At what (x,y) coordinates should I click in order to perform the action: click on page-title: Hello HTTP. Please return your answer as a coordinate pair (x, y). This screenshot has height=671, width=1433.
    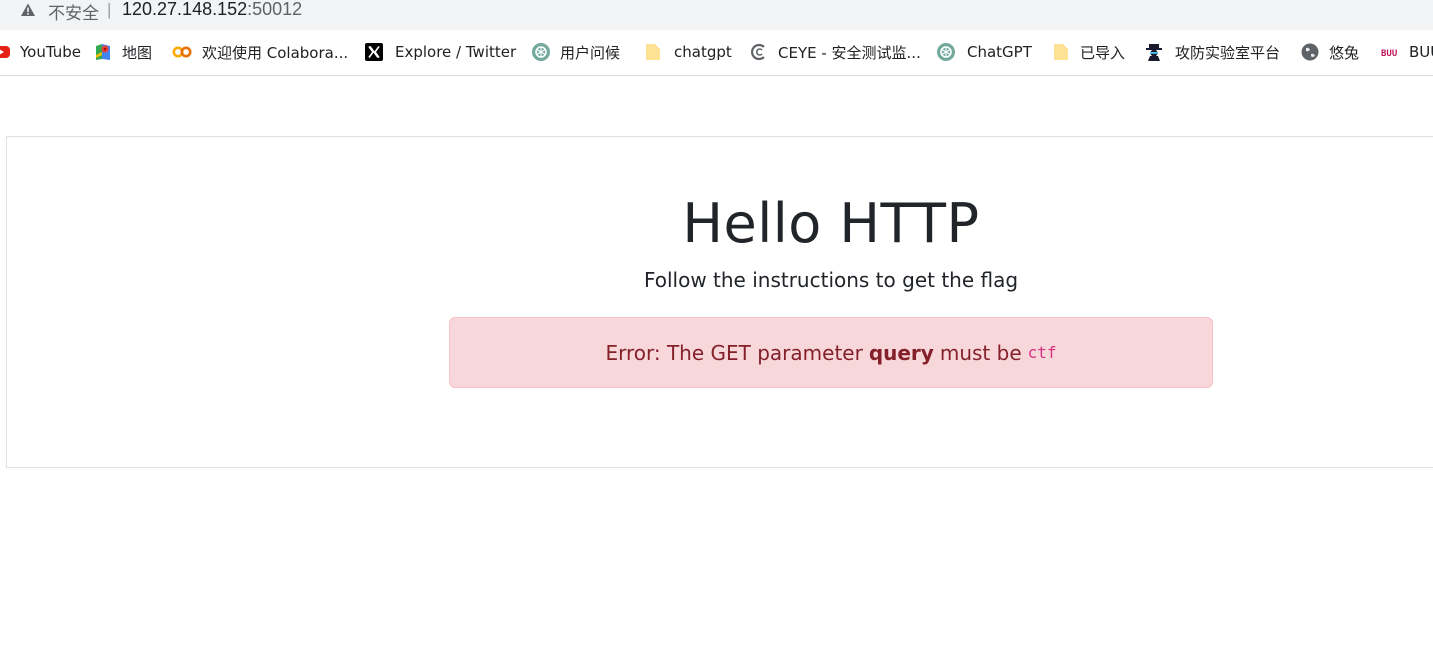
    Looking at the image, I should click on (831, 223).